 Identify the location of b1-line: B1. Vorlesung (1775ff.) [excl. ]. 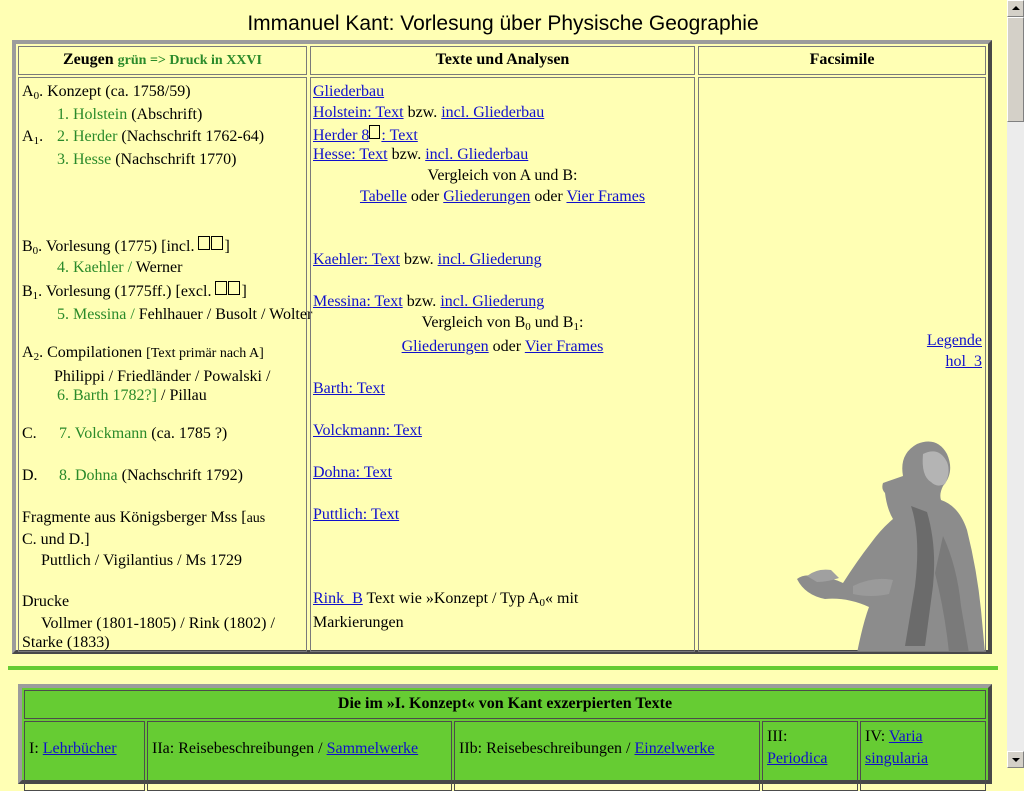
(134, 291).